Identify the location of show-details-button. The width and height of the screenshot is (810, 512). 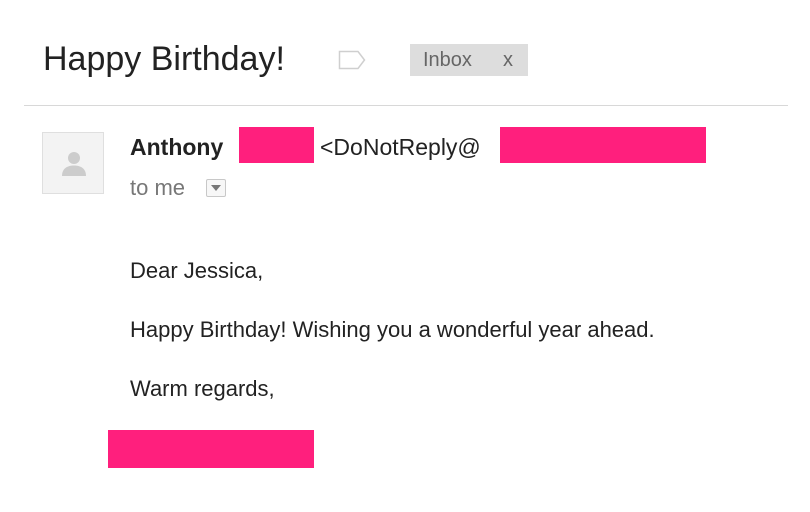
(216, 188).